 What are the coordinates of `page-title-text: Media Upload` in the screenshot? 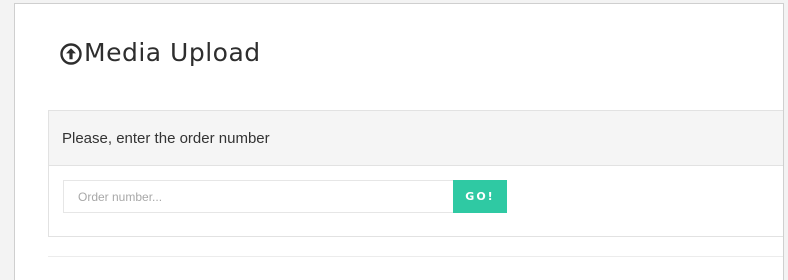 It's located at (172, 52).